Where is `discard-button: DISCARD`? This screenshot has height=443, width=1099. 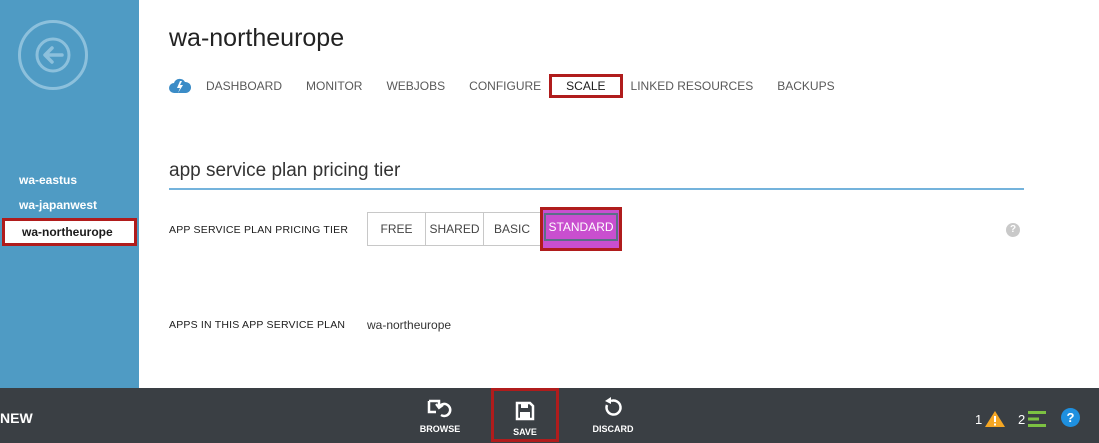 discard-button: DISCARD is located at coordinates (613, 415).